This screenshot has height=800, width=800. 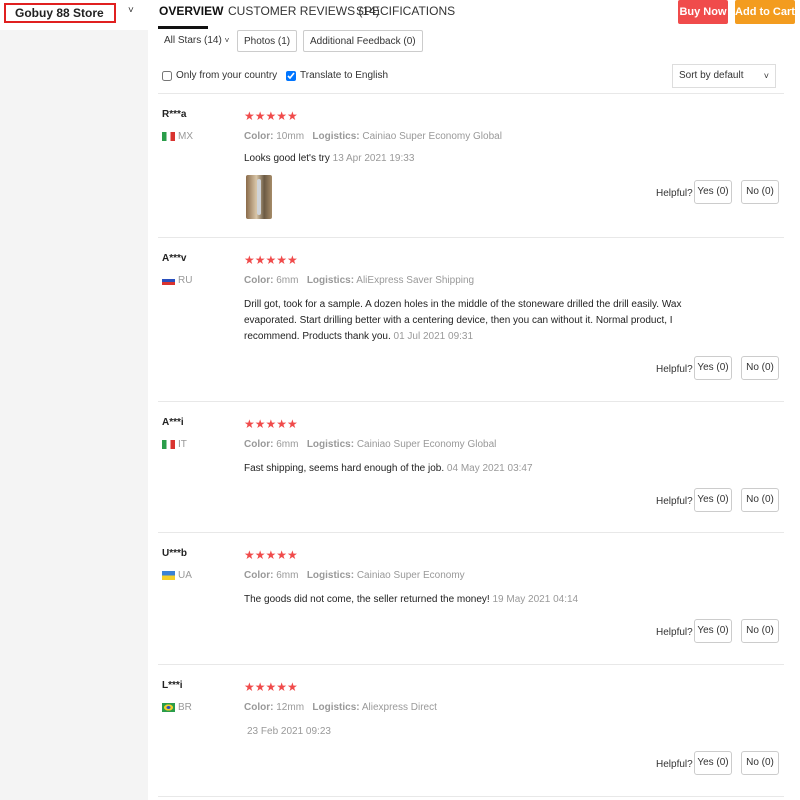 I want to click on mexico-flag-icon, so click(x=168, y=136).